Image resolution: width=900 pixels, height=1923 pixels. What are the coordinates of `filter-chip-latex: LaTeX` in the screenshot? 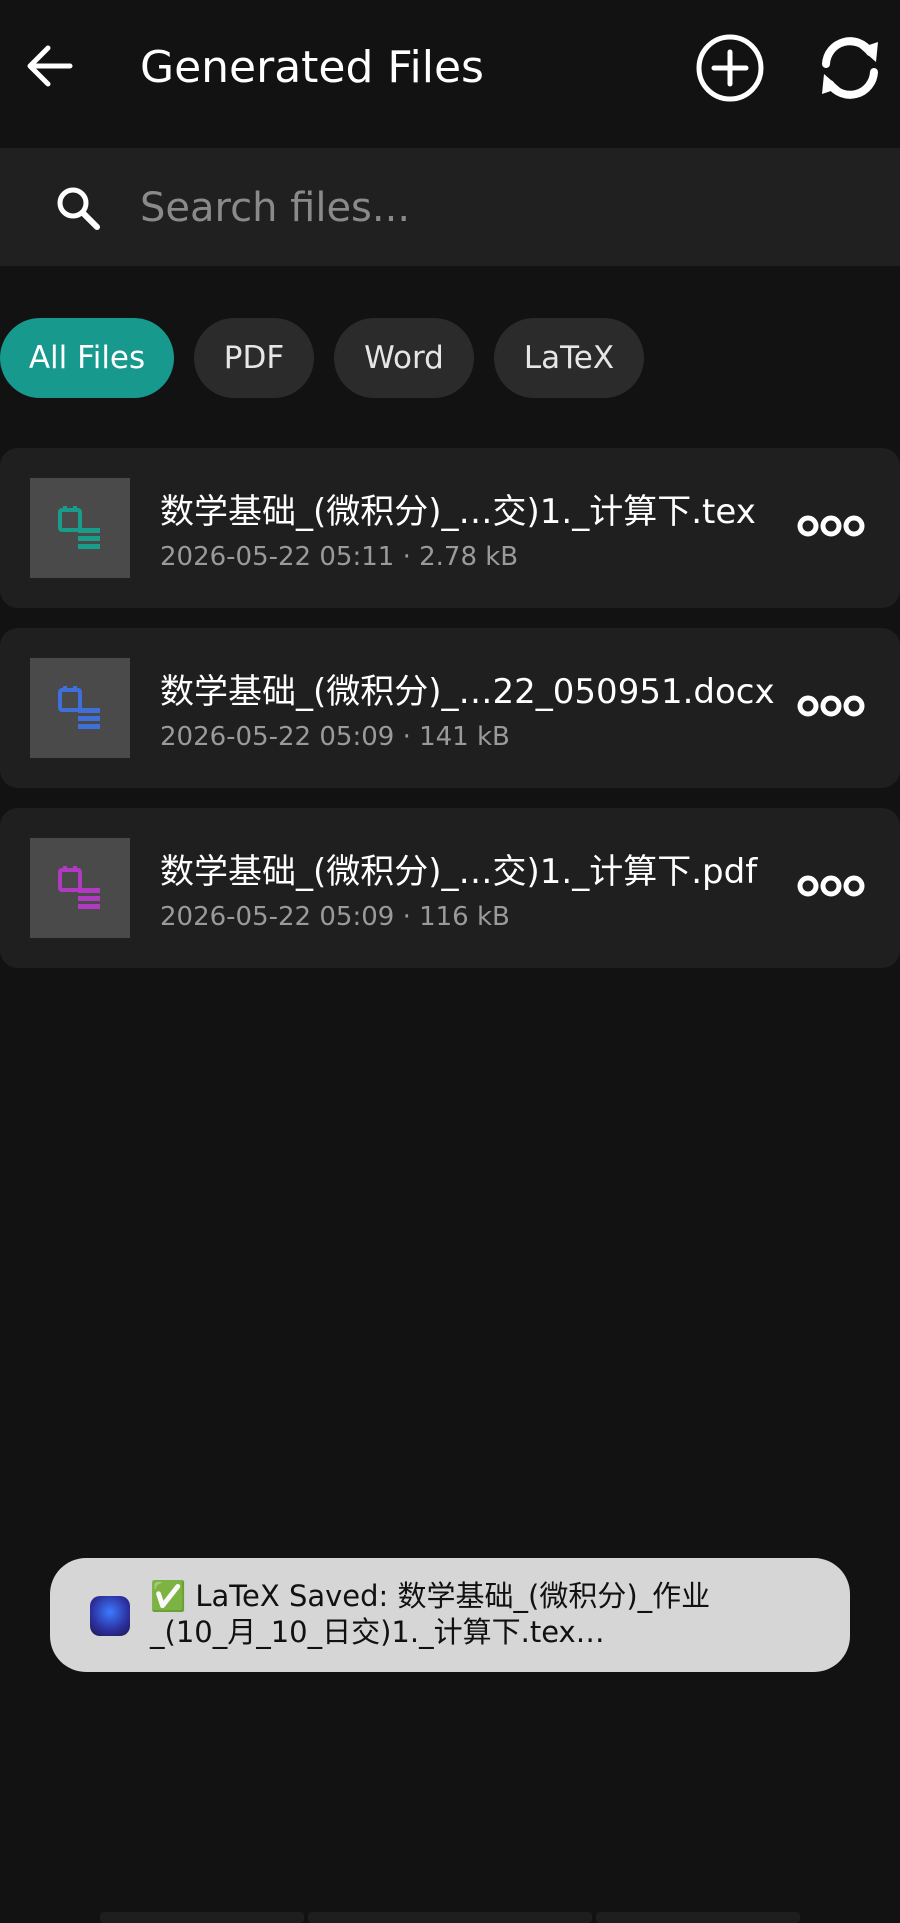 It's located at (569, 358).